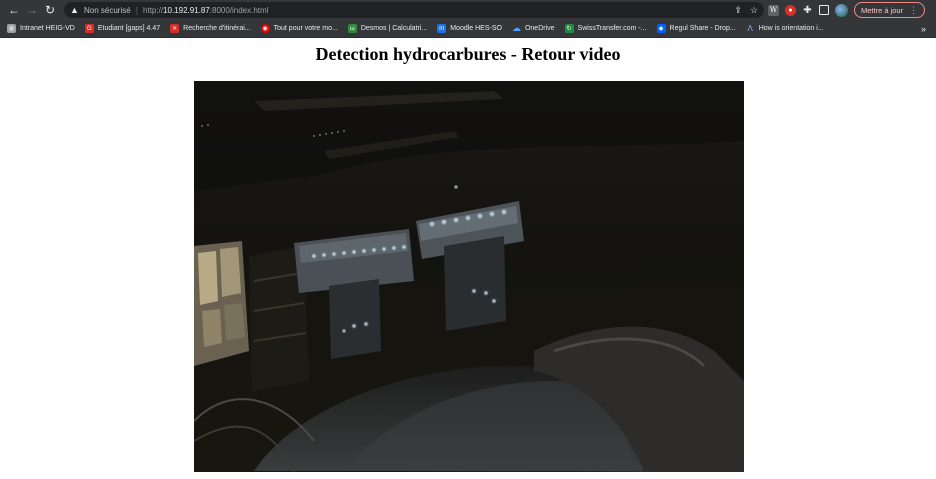 The height and width of the screenshot is (479, 936). Describe the element at coordinates (824, 10) in the screenshot. I see `side-panel-icon` at that location.